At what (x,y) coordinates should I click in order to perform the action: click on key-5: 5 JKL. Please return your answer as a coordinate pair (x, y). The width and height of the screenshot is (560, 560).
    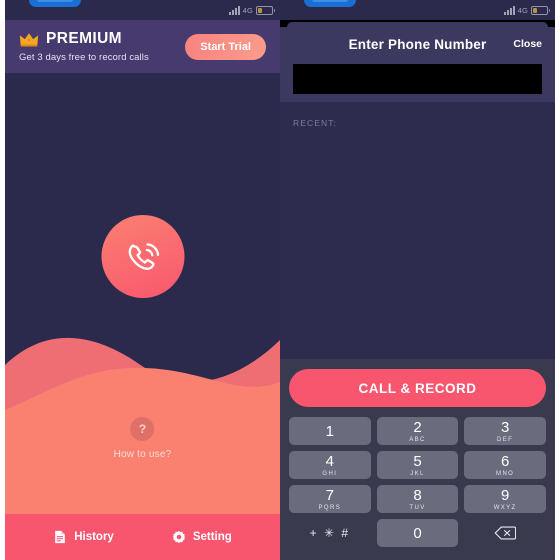
    Looking at the image, I should click on (417, 465).